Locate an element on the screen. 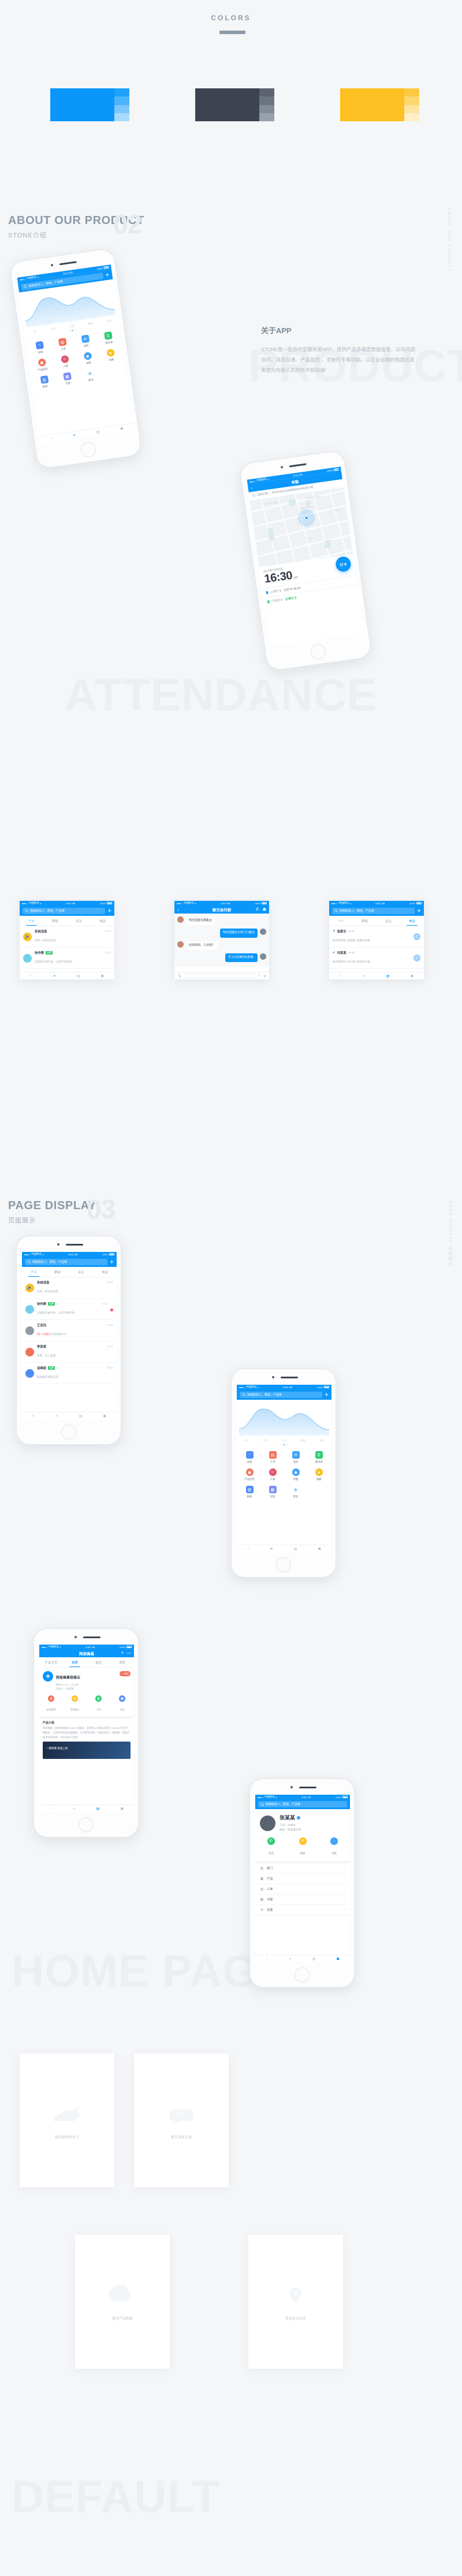 This screenshot has width=462, height=2576. product-tabs: 产品主页 概要 监控 成员 is located at coordinates (86, 1663).